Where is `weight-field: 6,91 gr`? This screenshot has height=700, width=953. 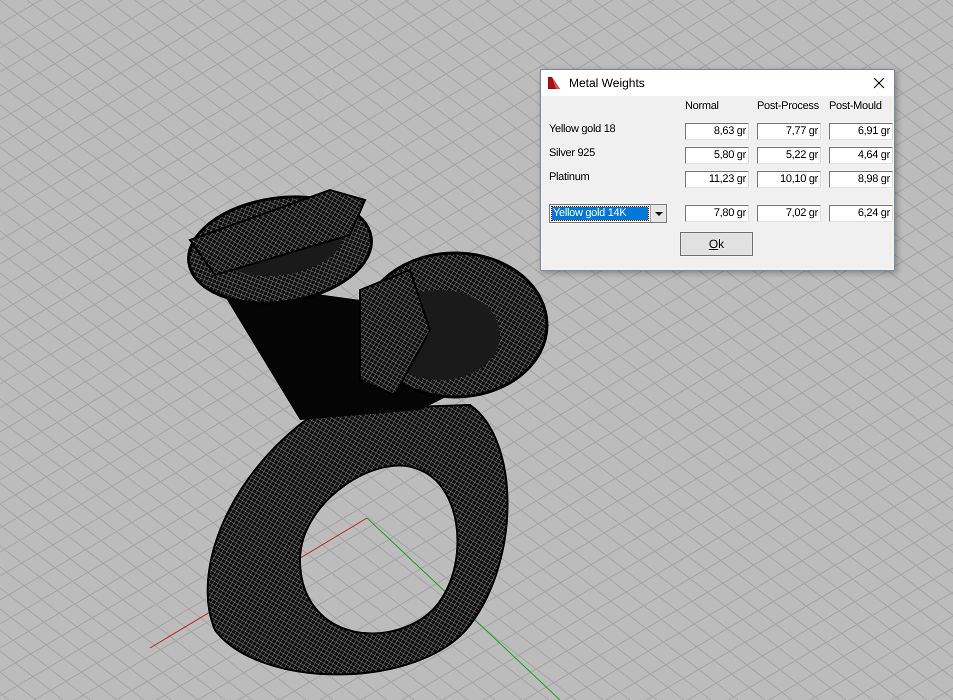
weight-field: 6,91 gr is located at coordinates (861, 131).